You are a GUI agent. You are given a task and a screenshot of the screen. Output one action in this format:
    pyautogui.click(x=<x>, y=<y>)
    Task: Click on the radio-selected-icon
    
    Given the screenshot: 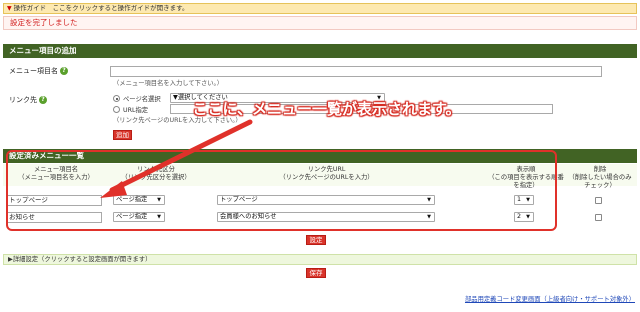 What is the action you would take?
    pyautogui.click(x=116, y=98)
    